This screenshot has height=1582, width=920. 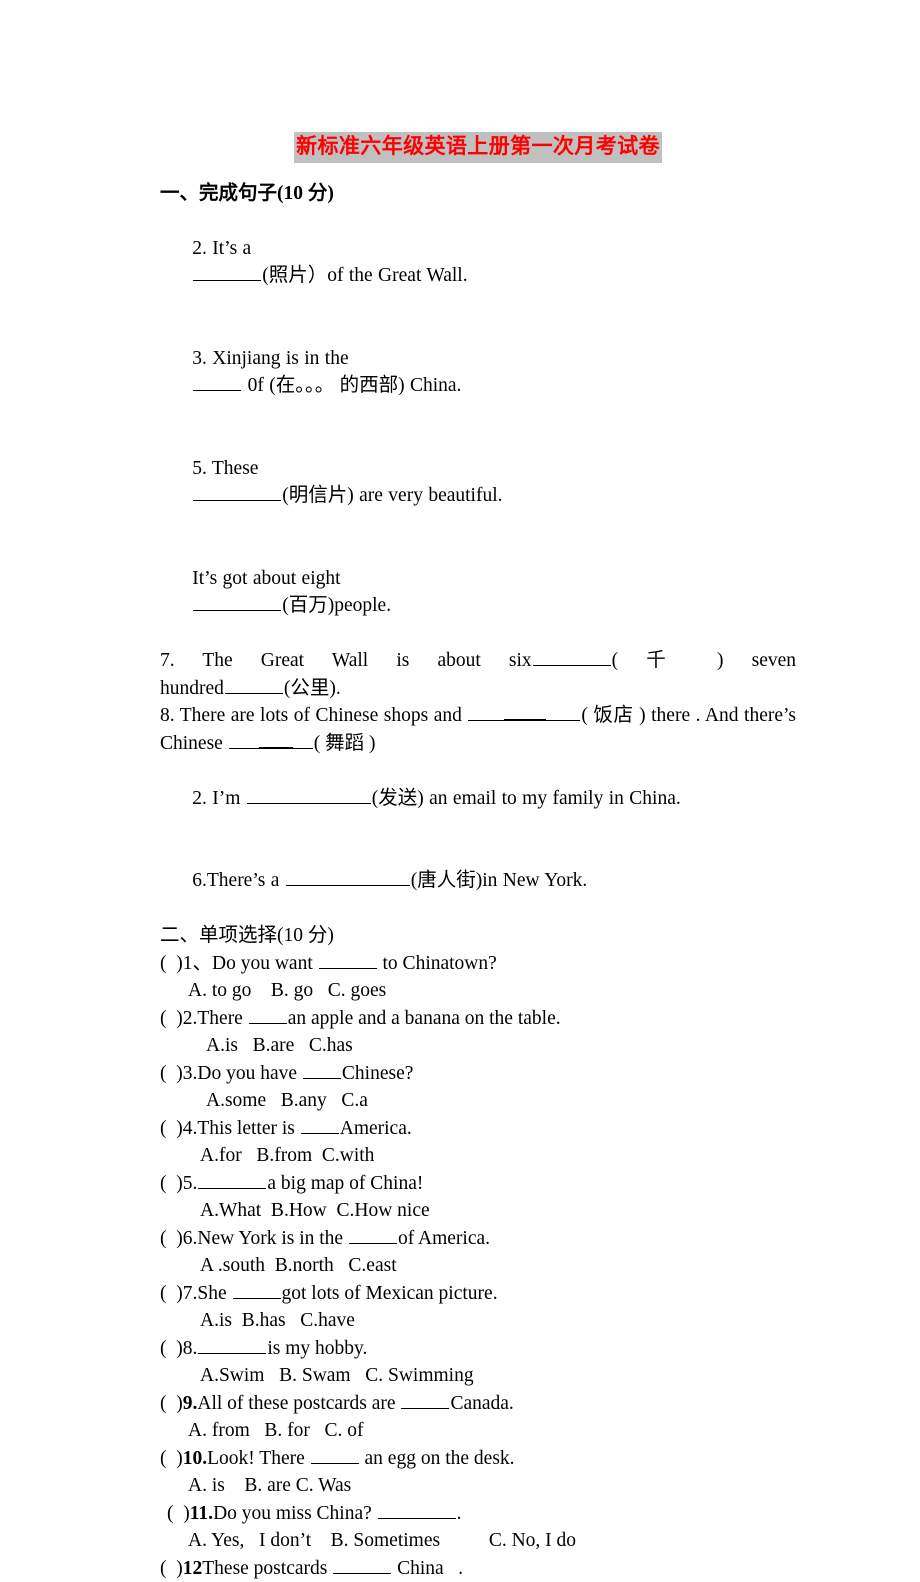 I want to click on mcq-options-7: A.is B.has C.have, so click(x=478, y=1321).